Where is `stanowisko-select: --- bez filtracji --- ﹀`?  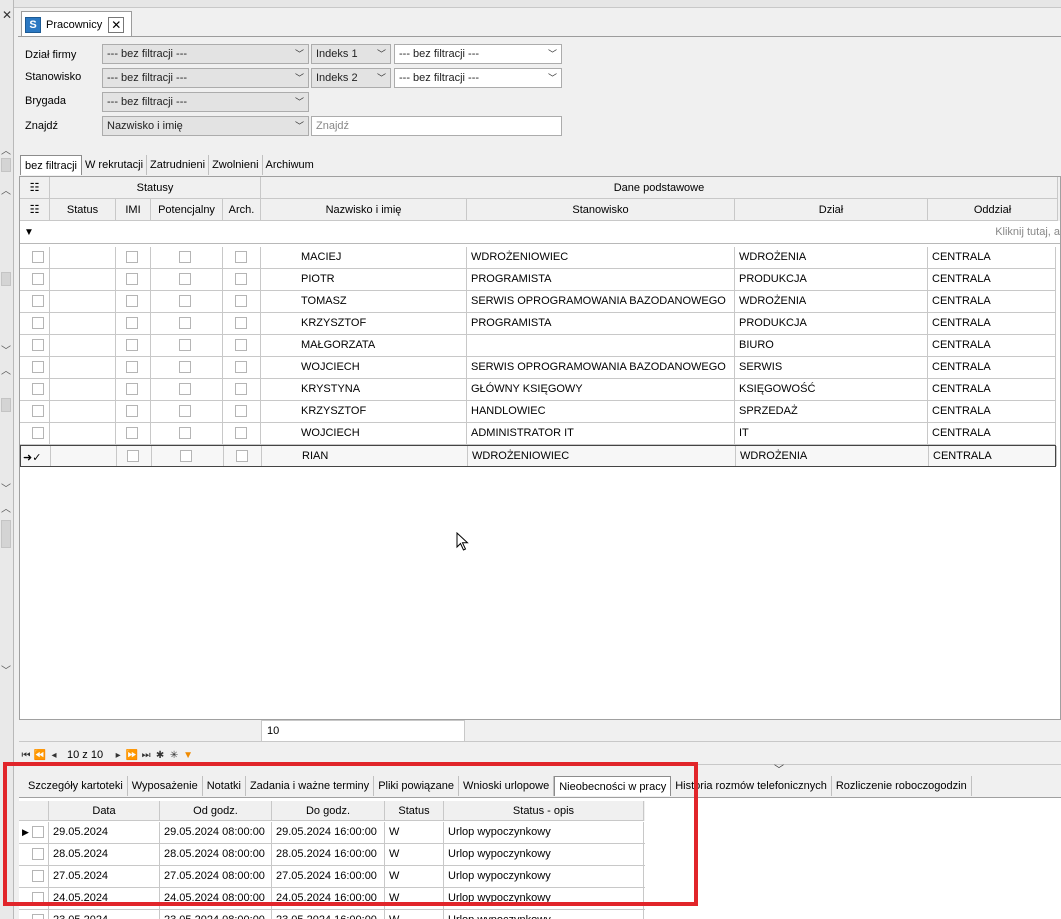 stanowisko-select: --- bez filtracji --- ﹀ is located at coordinates (205, 78).